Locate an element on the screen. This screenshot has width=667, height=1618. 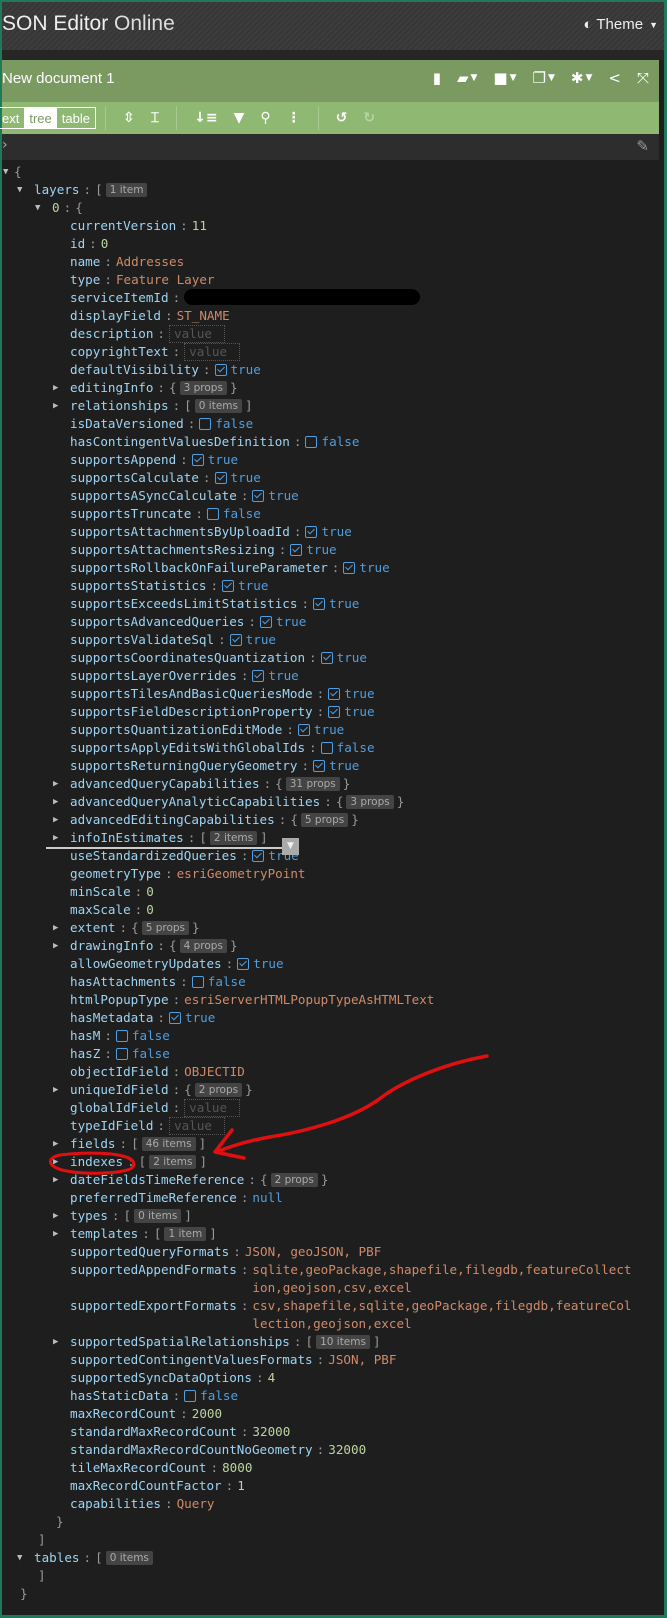
field-key: supportsAdvancedQueries is located at coordinates (157, 621).